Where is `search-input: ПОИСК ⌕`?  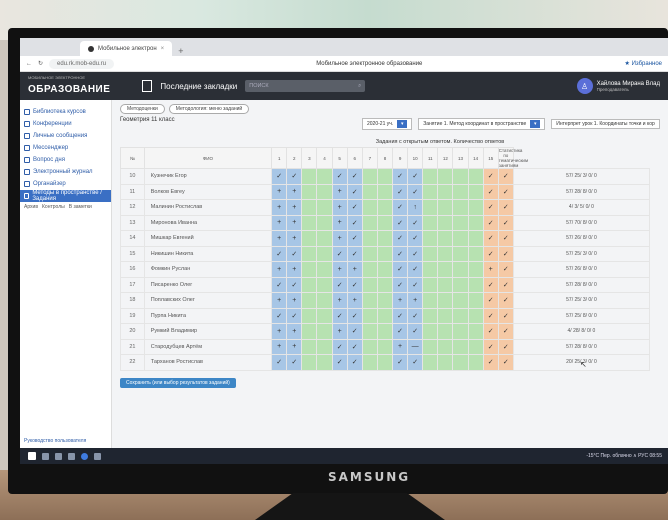 search-input: ПОИСК ⌕ is located at coordinates (305, 86).